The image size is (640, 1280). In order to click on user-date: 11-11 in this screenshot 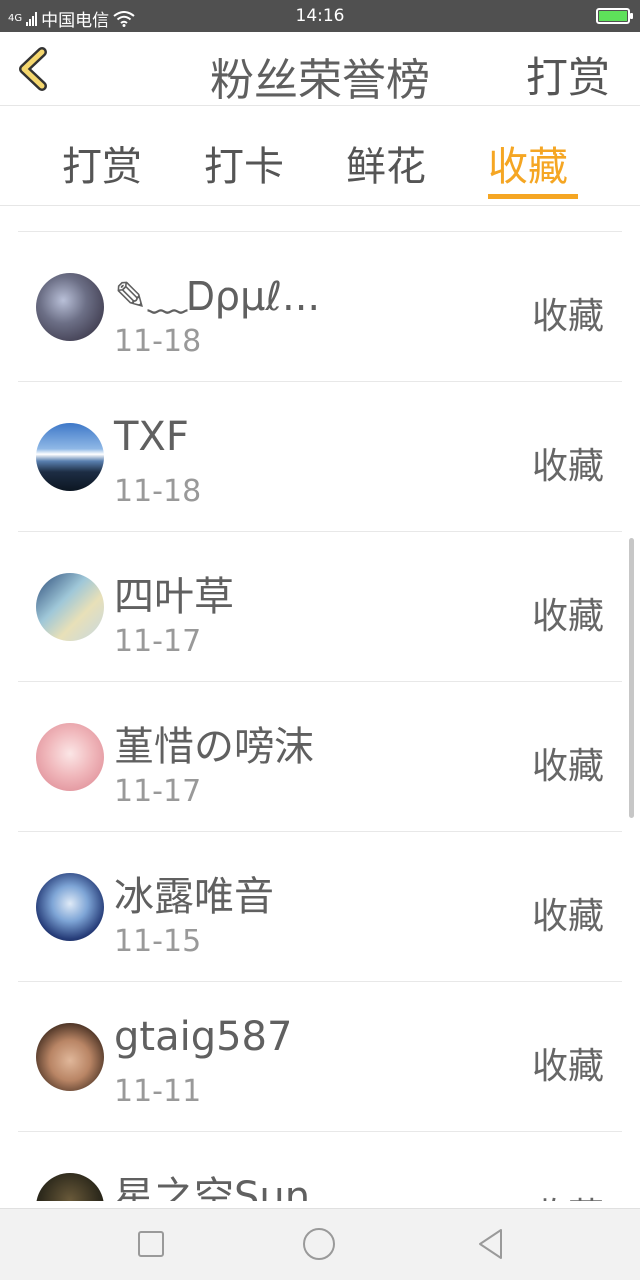, I will do `click(158, 1091)`.